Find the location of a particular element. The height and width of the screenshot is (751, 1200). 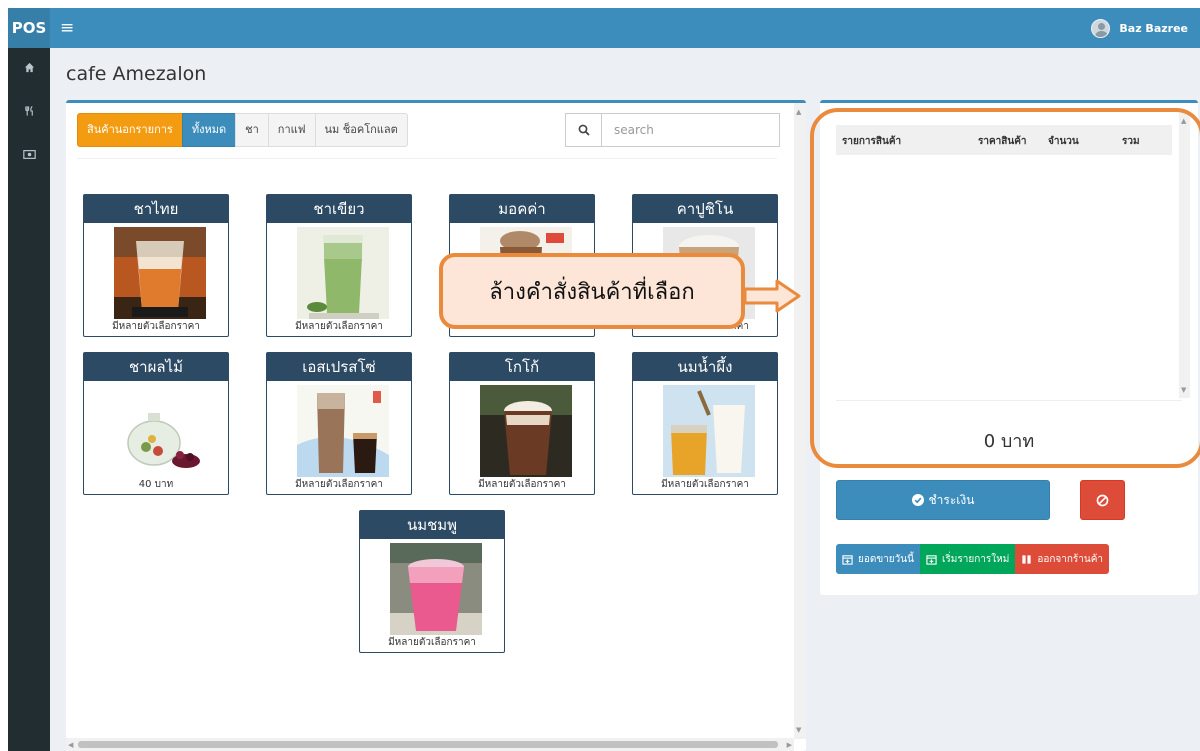

product-card-green-tea: ชาเขียว มีหลายตัวเลือกราคา is located at coordinates (339, 265).